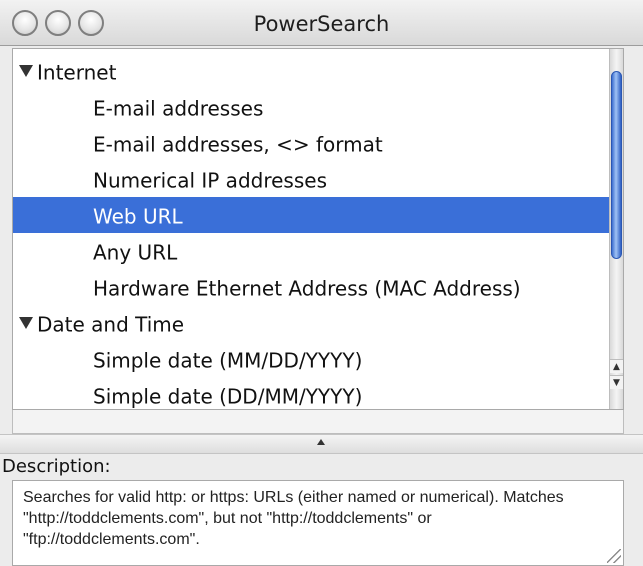 This screenshot has height=566, width=643. I want to click on list-horizontal-scroll-track, so click(318, 422).